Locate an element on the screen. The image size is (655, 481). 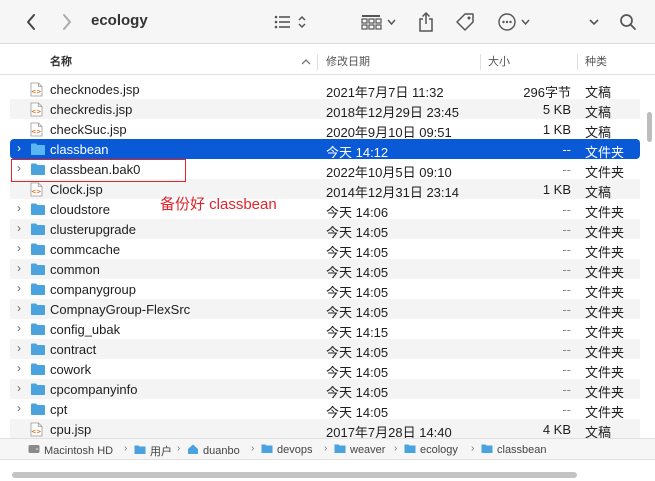
path-crumb: Macintosh HD is located at coordinates (70, 450).